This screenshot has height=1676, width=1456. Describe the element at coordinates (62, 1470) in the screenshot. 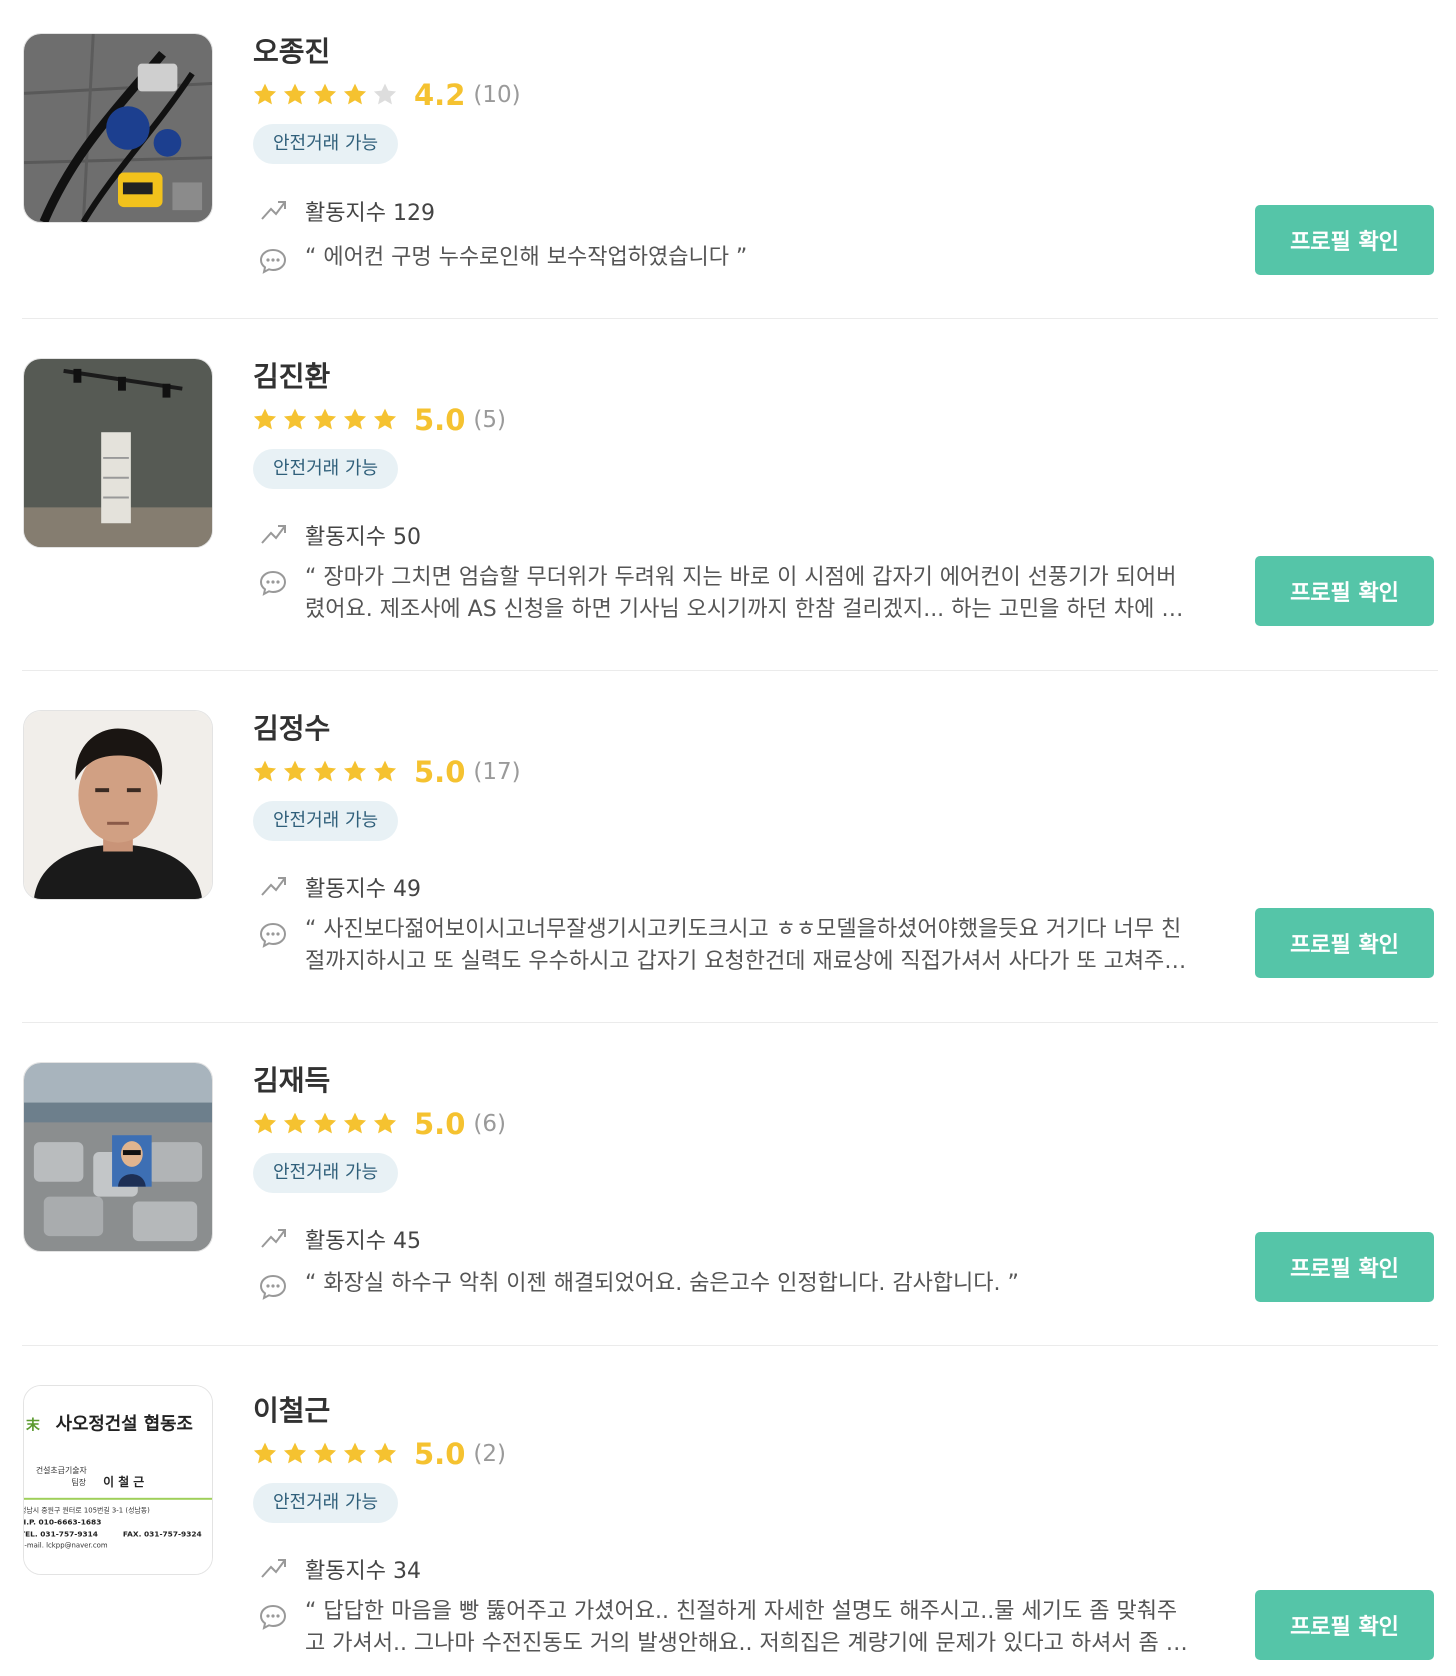

I see `card-title: 건설초급기술자` at that location.